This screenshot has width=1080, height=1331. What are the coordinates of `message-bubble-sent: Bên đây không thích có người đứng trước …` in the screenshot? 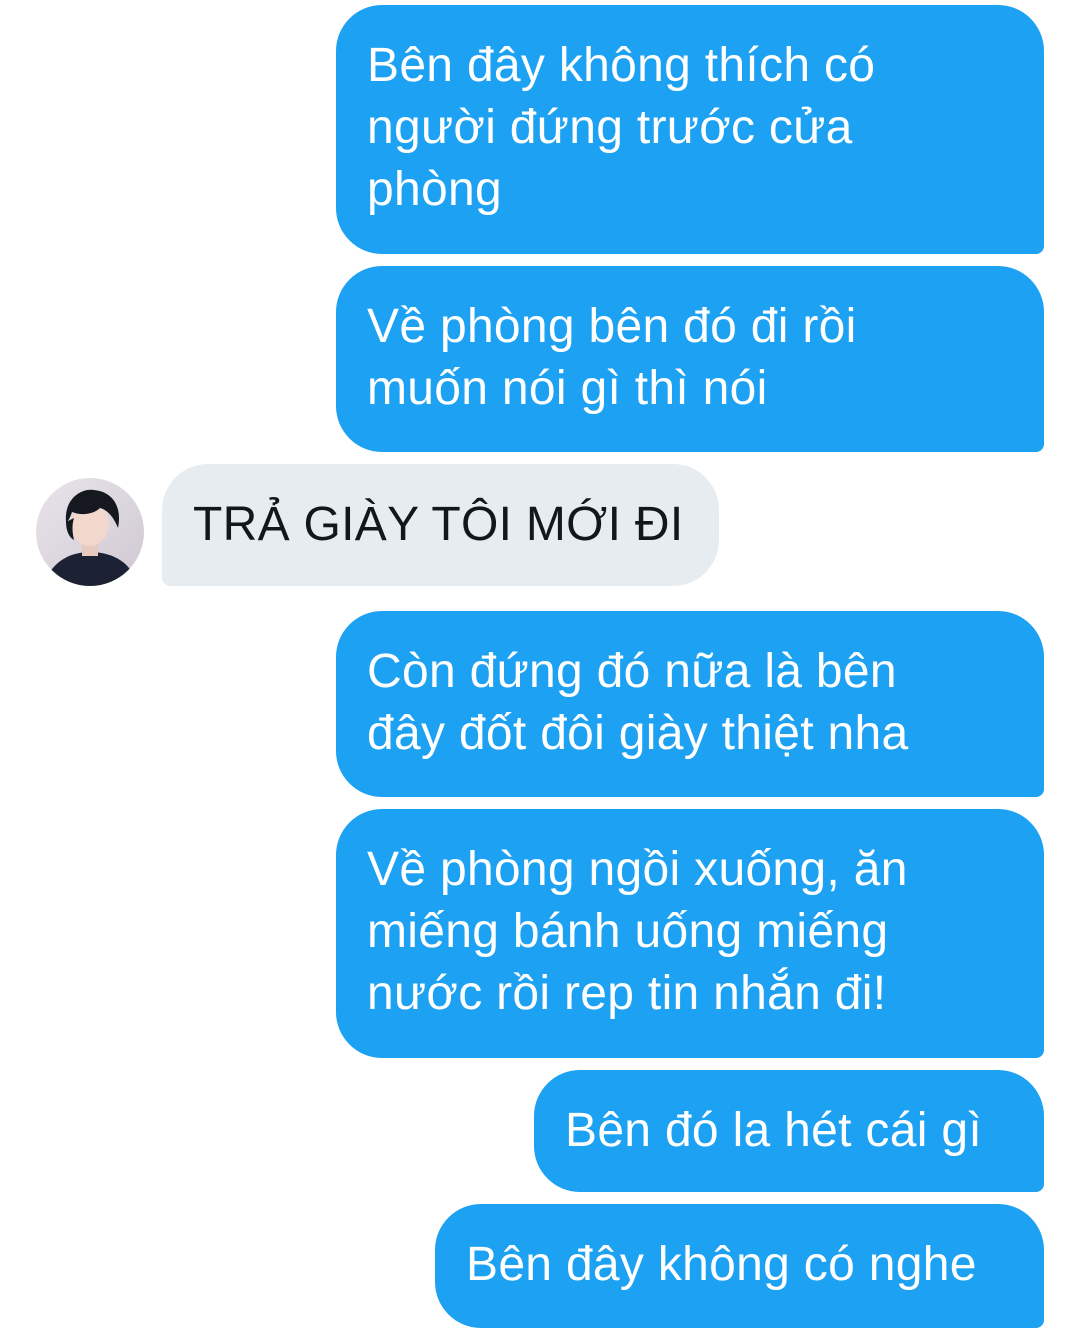 It's located at (690, 129).